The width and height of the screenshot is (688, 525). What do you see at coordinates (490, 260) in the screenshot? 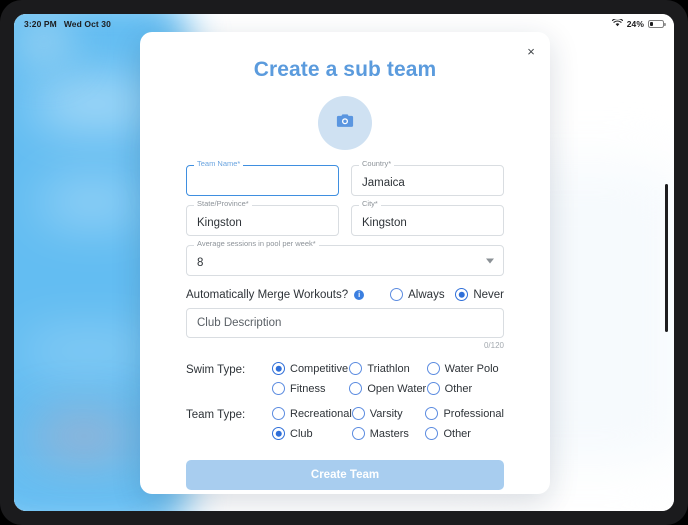
I see `chevron-down-icon` at bounding box center [490, 260].